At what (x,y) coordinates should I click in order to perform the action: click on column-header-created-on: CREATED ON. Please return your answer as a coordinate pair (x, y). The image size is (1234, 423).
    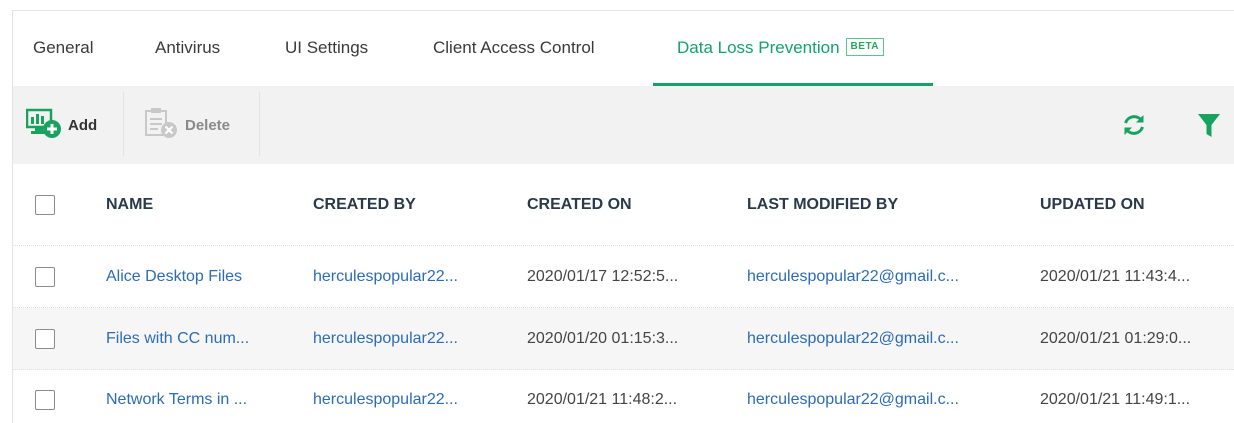
    Looking at the image, I should click on (579, 204).